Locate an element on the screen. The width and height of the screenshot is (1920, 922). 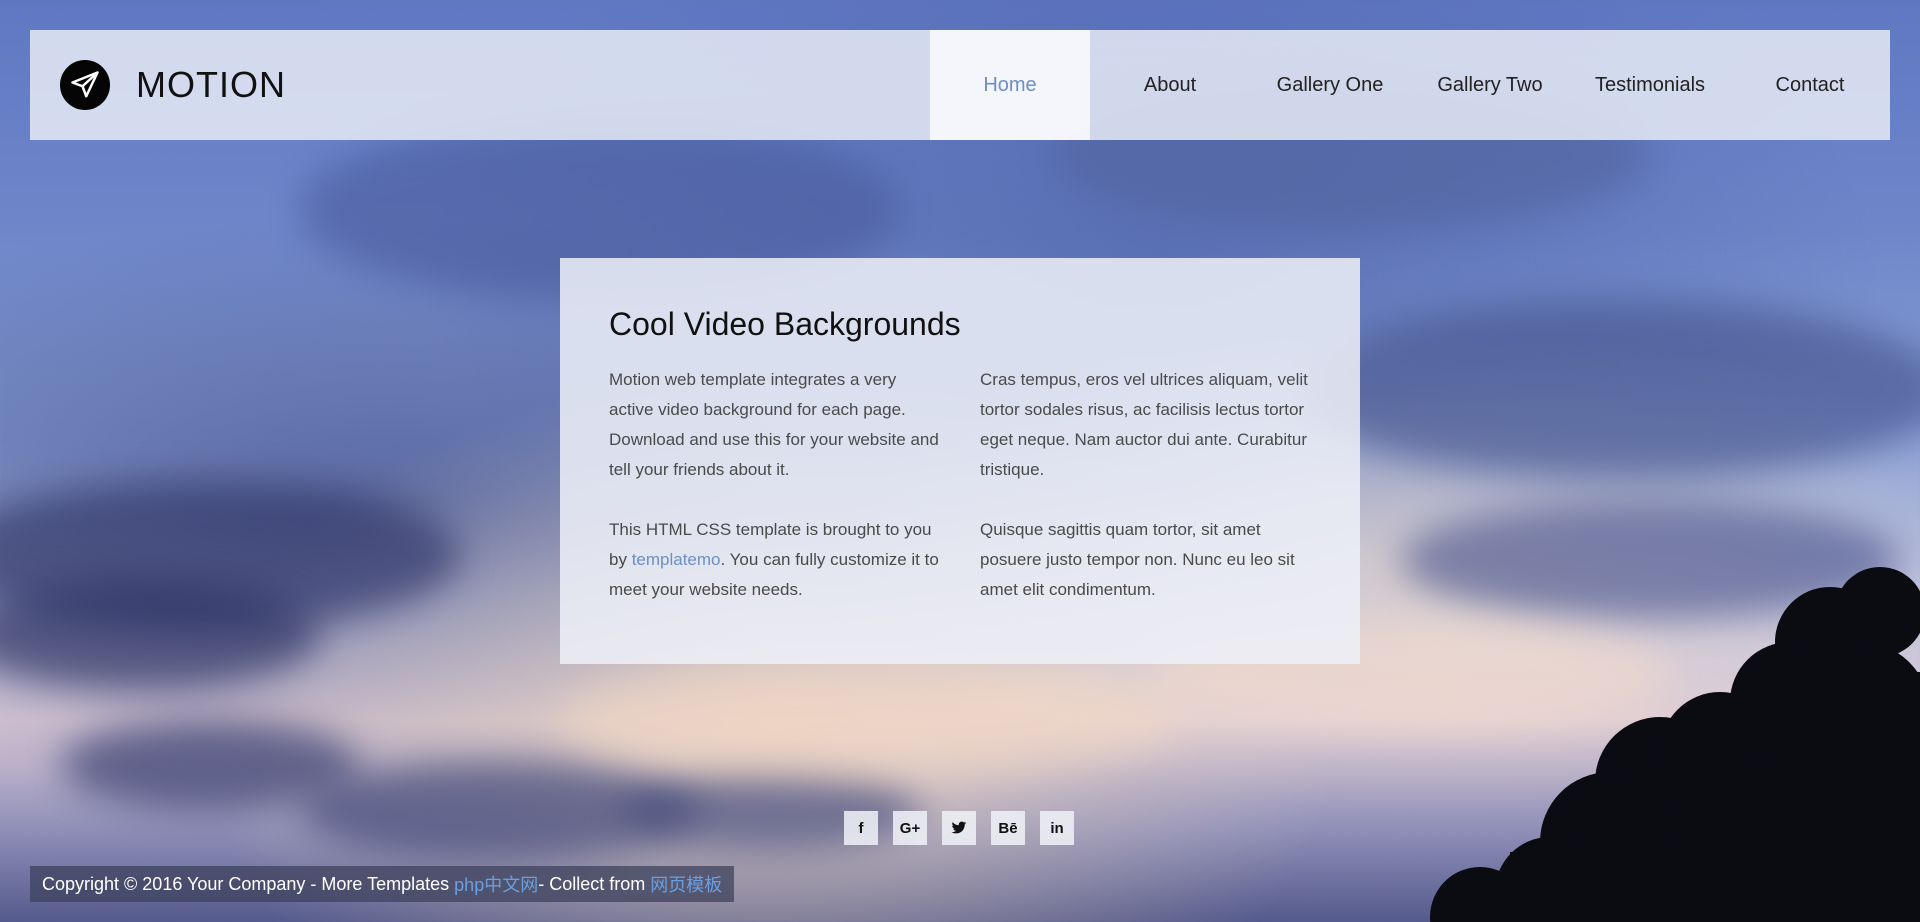
nav-item-contact: Contact is located at coordinates (1810, 85).